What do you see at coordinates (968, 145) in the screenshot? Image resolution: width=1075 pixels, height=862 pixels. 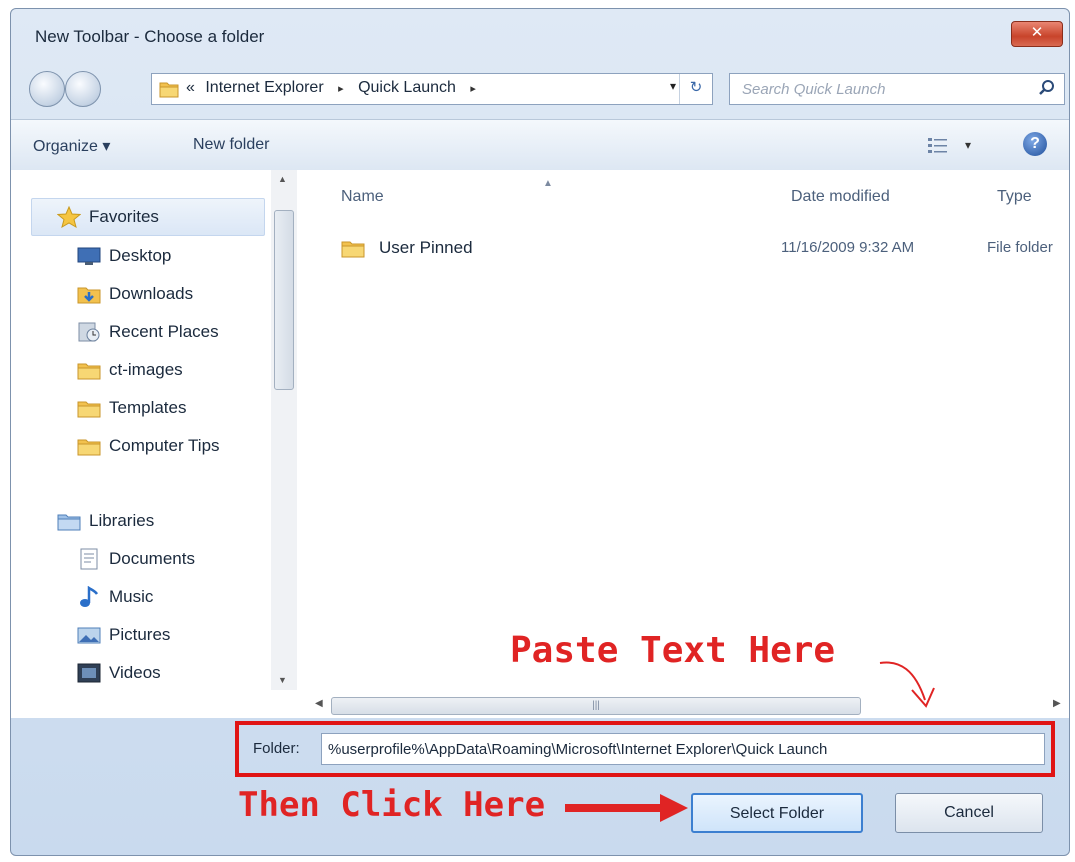 I see `views-dropdown-icon: ▾` at bounding box center [968, 145].